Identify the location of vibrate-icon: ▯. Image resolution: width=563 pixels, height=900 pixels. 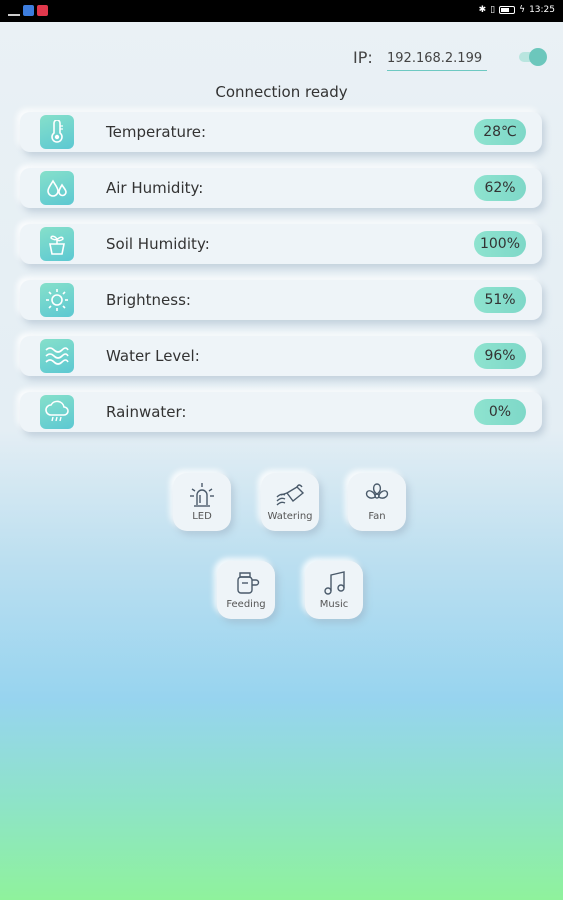
(493, 10).